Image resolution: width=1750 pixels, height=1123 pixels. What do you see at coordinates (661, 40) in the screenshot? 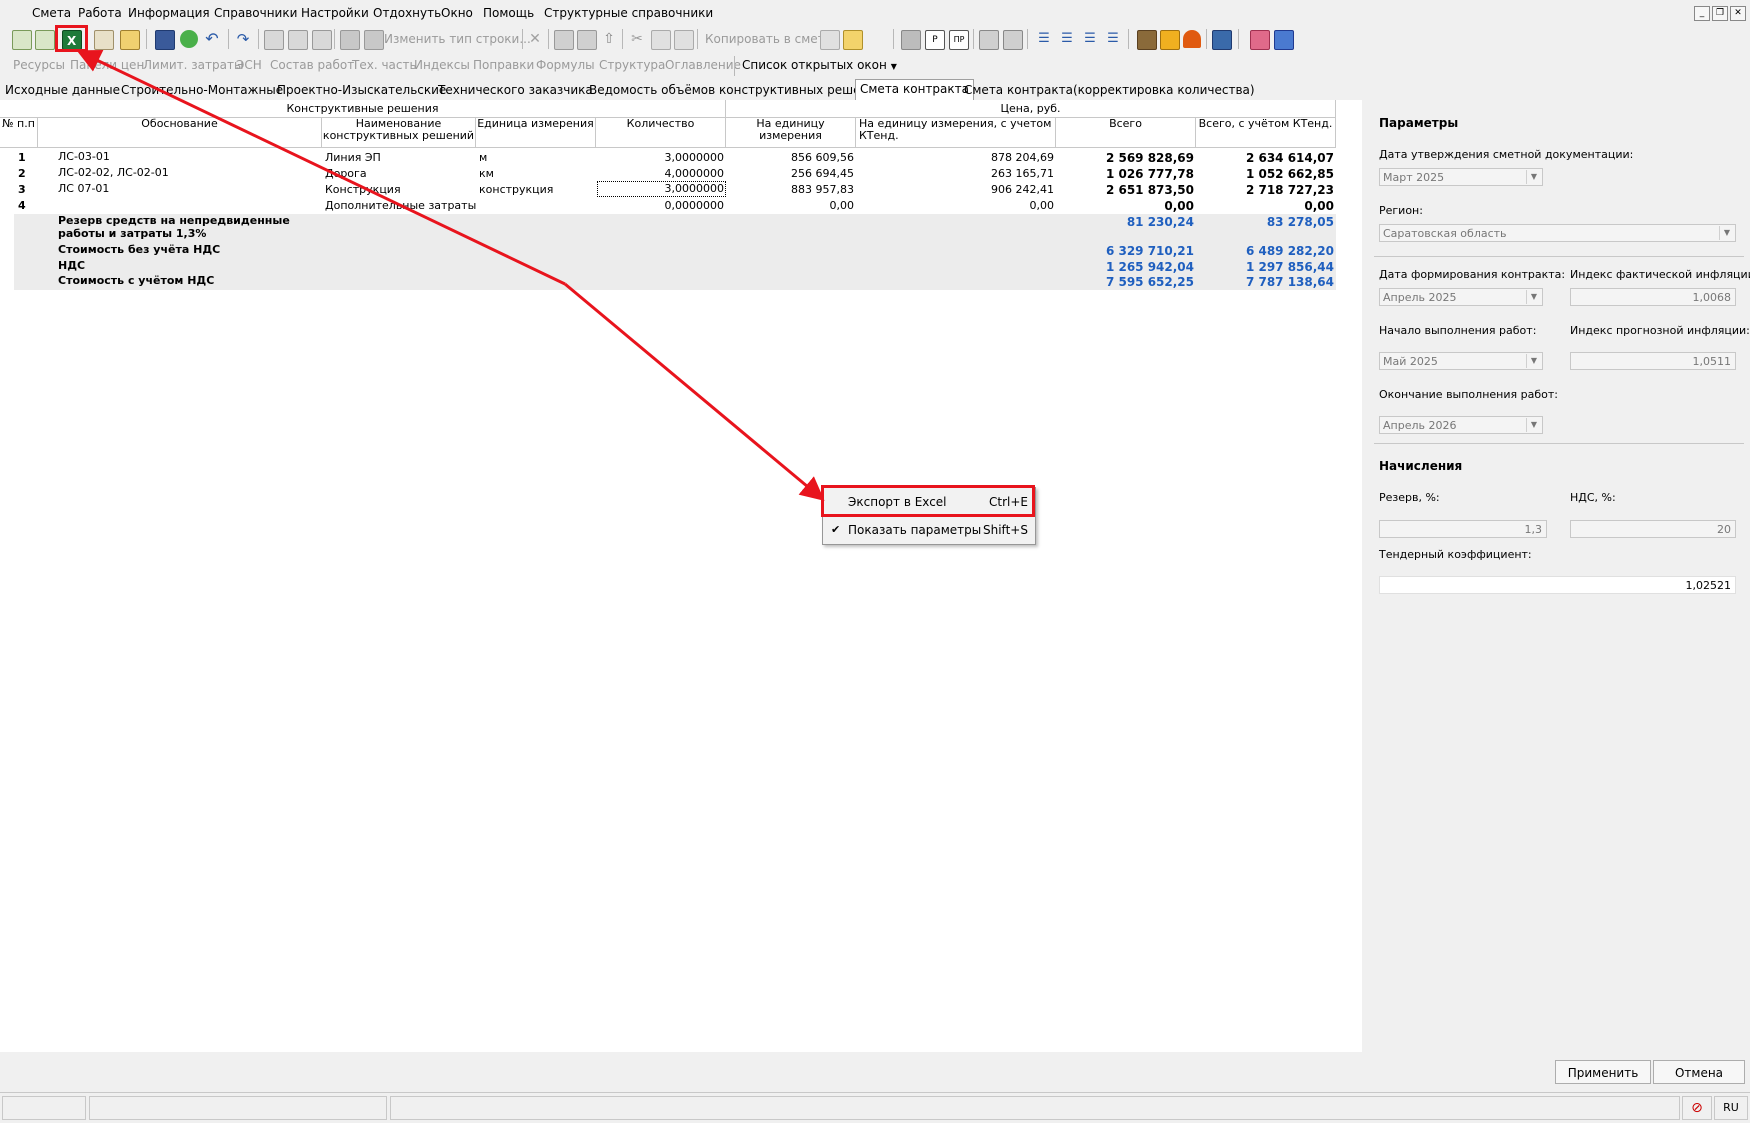
I see `copy-icon` at bounding box center [661, 40].